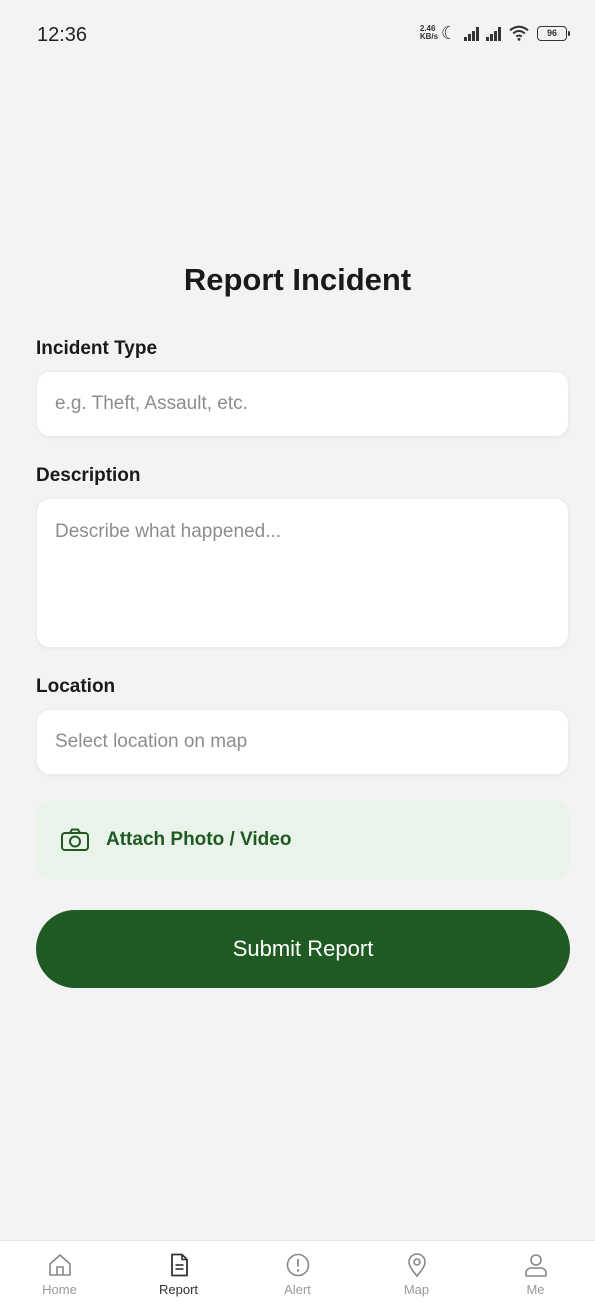 This screenshot has width=595, height=1308. I want to click on bottom-navigation: Home Report Alert Map Me, so click(297, 1274).